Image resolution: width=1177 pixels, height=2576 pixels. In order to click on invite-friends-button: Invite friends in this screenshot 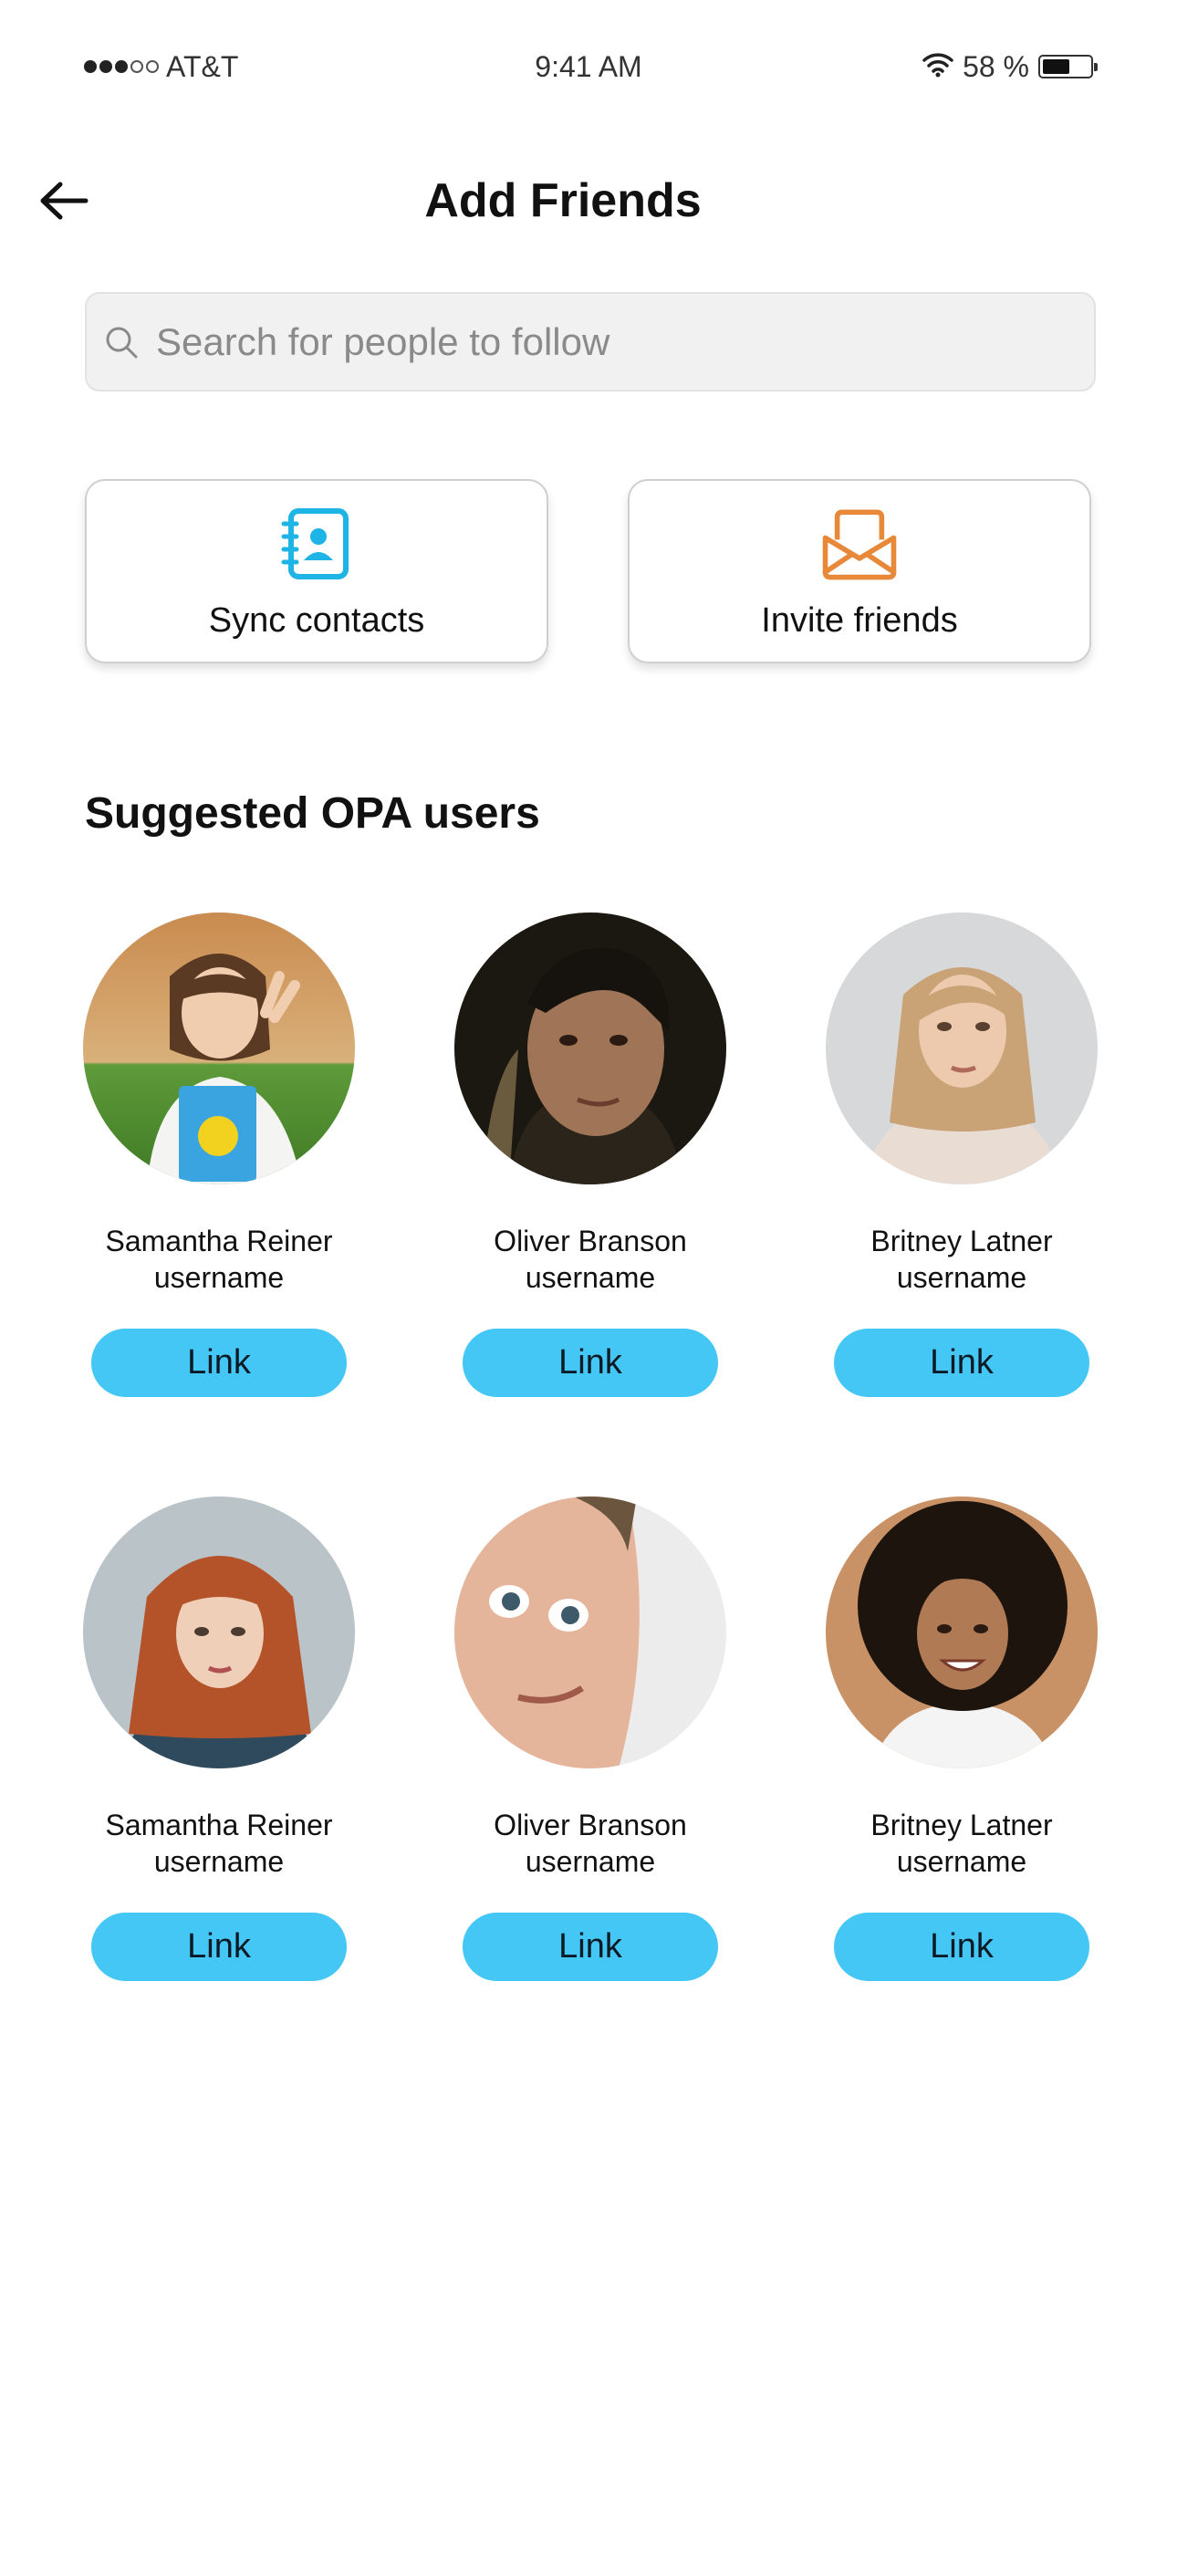, I will do `click(860, 571)`.